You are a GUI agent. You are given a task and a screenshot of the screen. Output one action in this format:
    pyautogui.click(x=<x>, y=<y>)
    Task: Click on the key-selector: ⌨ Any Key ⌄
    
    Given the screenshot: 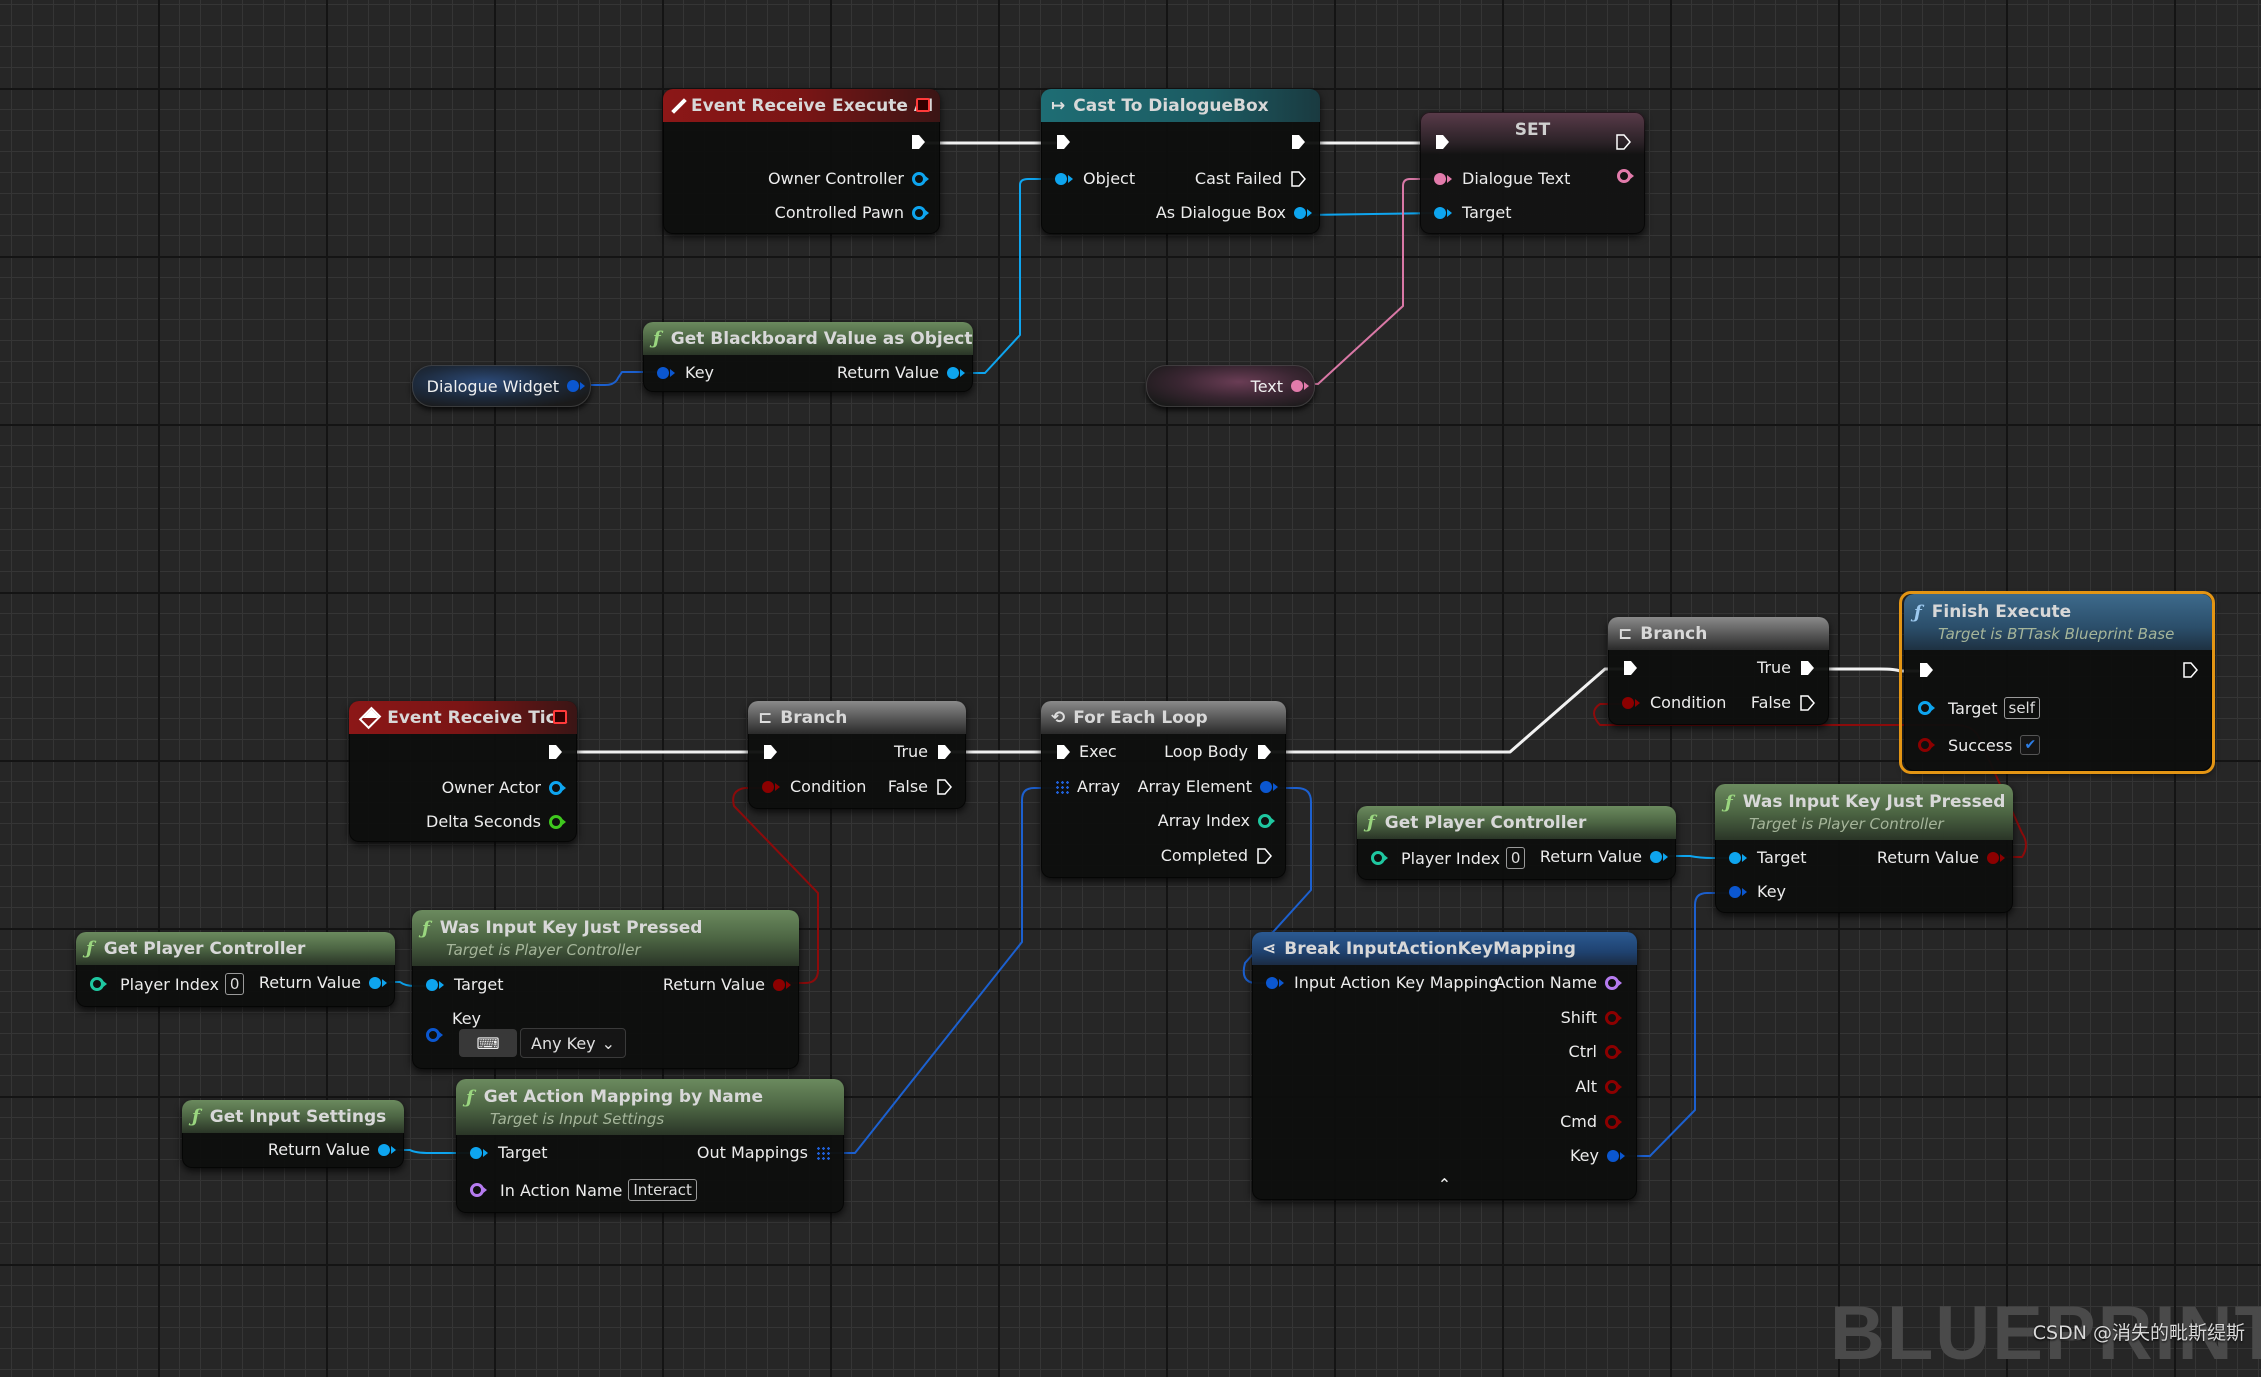 What is the action you would take?
    pyautogui.click(x=543, y=1043)
    